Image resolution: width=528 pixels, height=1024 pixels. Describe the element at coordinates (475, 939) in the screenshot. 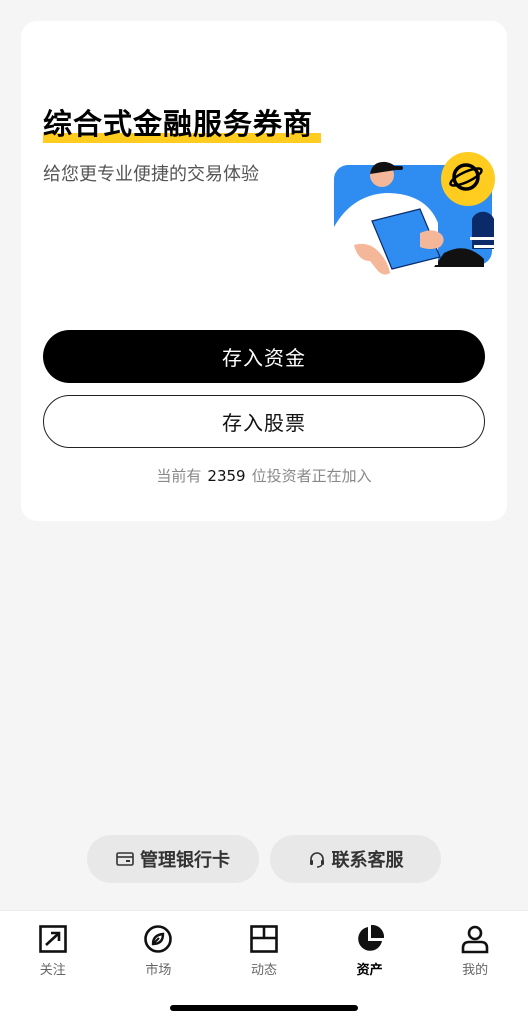

I see `person-icon` at that location.